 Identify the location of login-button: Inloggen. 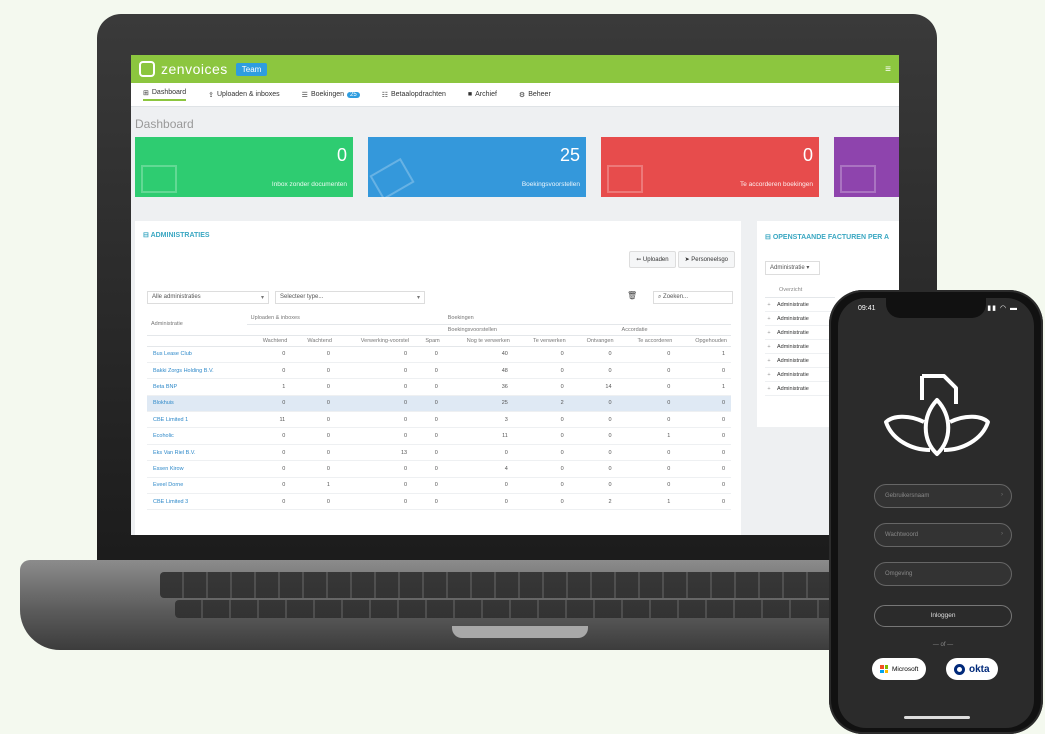
(943, 616).